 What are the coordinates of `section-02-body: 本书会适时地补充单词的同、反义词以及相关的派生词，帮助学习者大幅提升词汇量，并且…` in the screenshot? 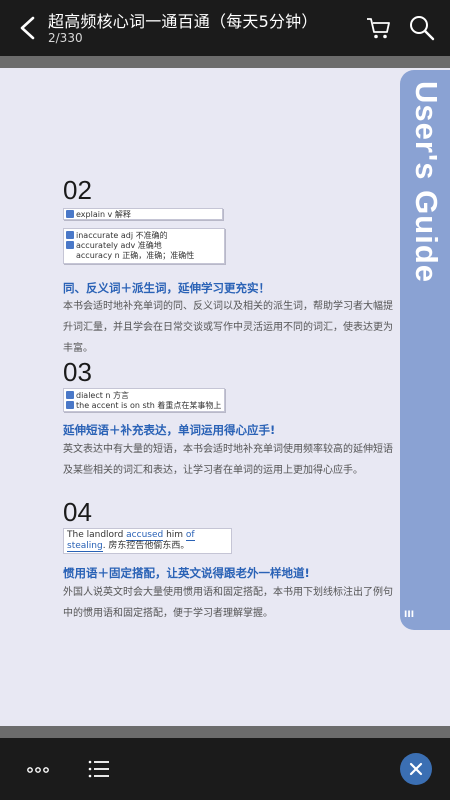 It's located at (228, 327).